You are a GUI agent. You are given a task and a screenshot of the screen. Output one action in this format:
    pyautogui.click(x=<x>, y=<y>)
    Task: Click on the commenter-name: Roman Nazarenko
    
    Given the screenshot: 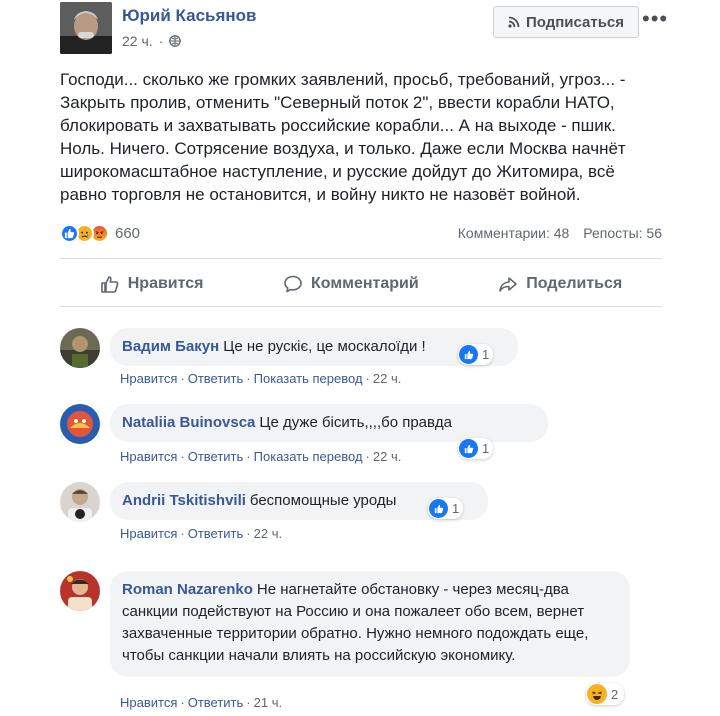 What is the action you would take?
    pyautogui.click(x=187, y=589)
    